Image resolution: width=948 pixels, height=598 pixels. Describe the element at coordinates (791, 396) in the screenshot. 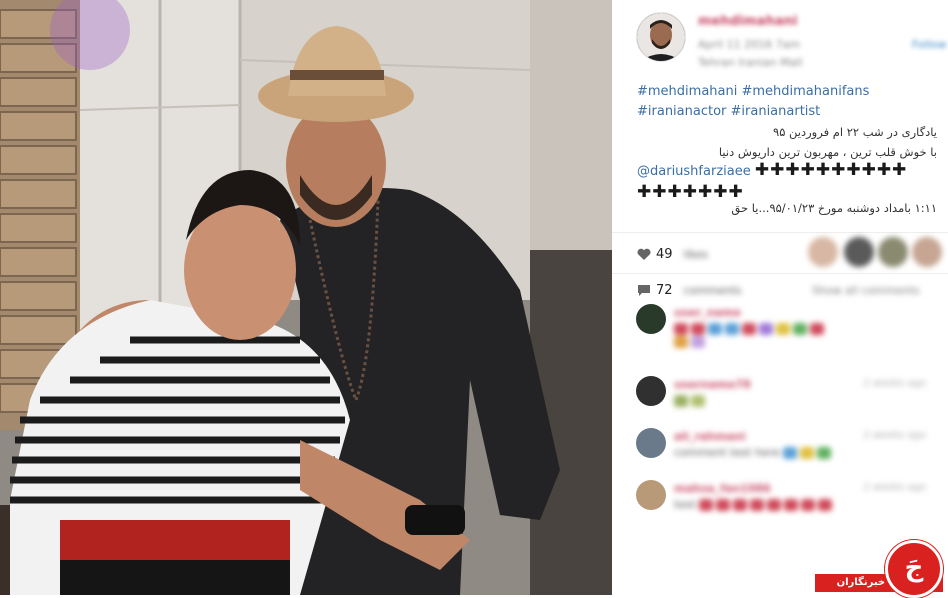

I see `comment-item: username78 2 weeks ago` at that location.